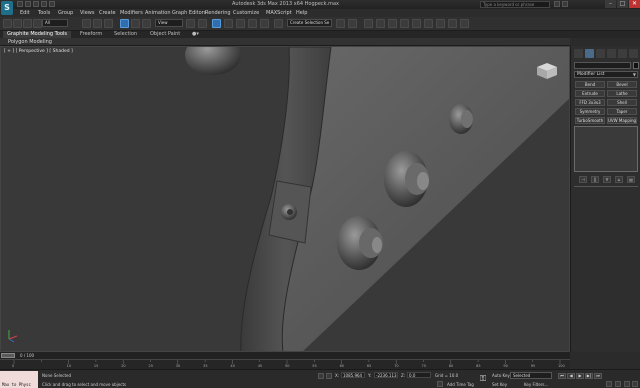  I want to click on menu-maxscript: MAXScript, so click(279, 13).